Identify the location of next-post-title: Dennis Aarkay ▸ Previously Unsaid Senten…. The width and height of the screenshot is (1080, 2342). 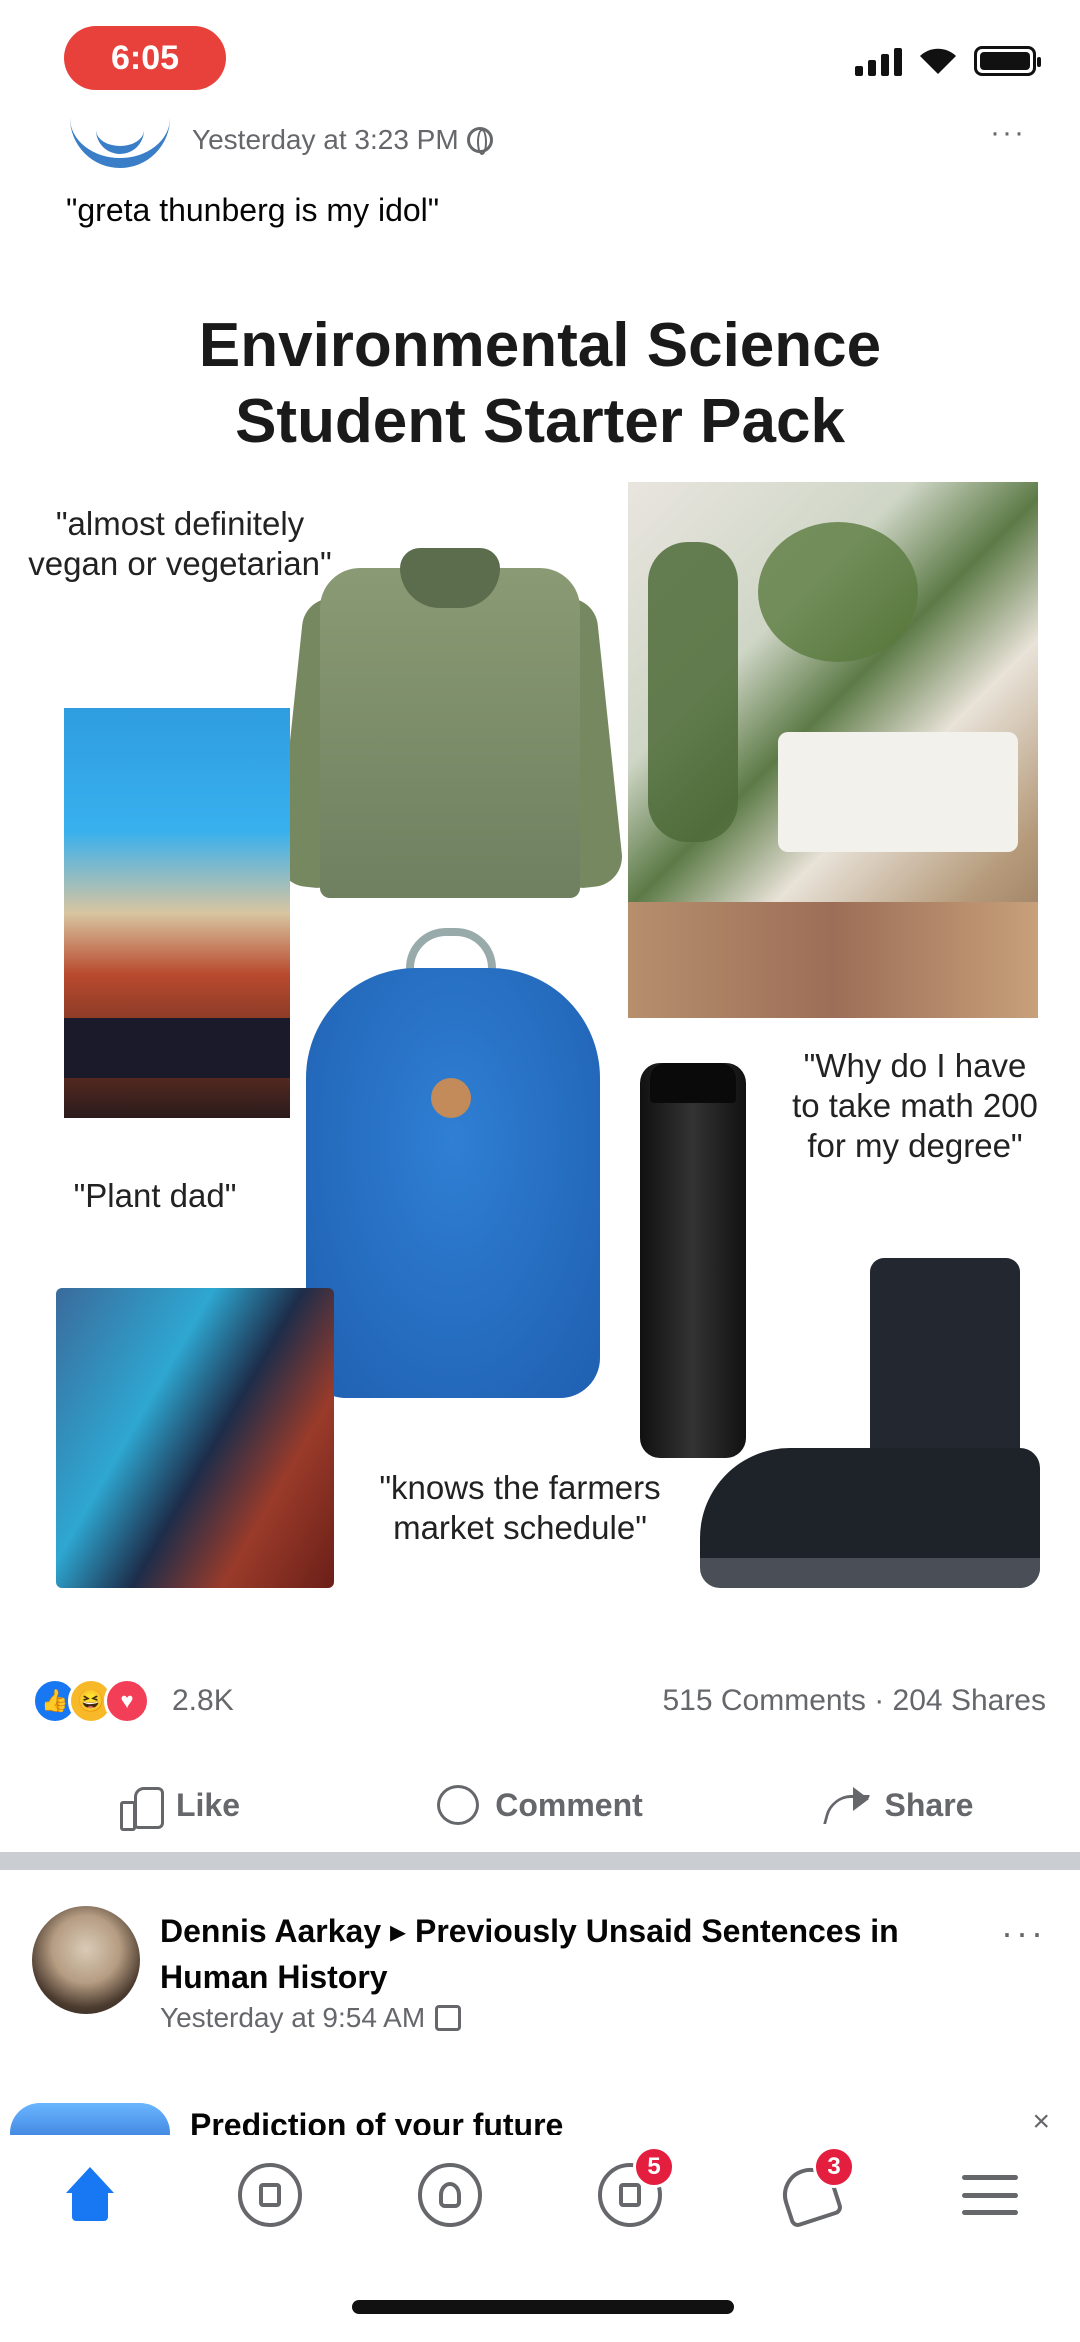
(575, 1954).